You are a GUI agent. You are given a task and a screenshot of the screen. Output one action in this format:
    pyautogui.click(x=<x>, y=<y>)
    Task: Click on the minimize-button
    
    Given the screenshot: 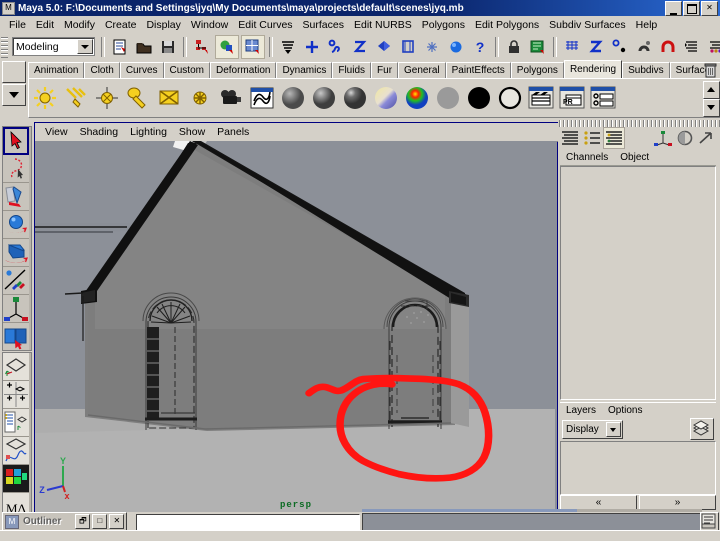 What is the action you would take?
    pyautogui.click(x=673, y=8)
    